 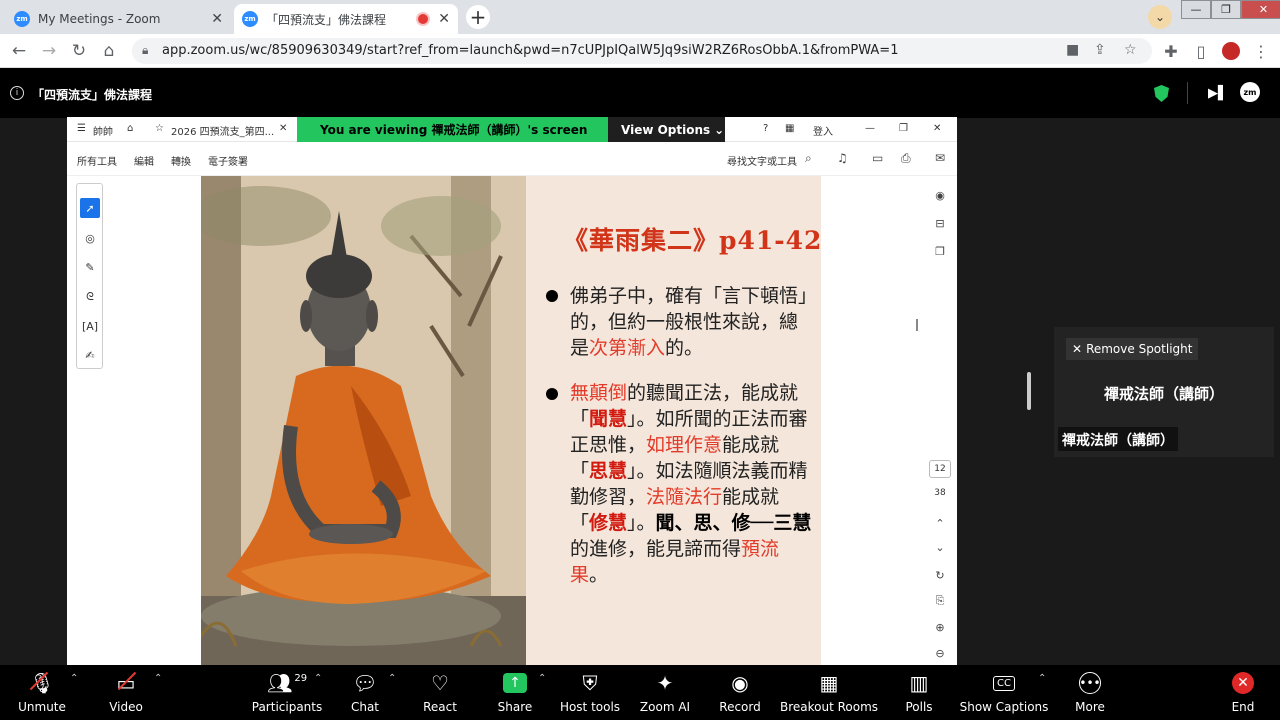 What do you see at coordinates (1171, 51) in the screenshot?
I see `extensions-puzzle-icon: ✚` at bounding box center [1171, 51].